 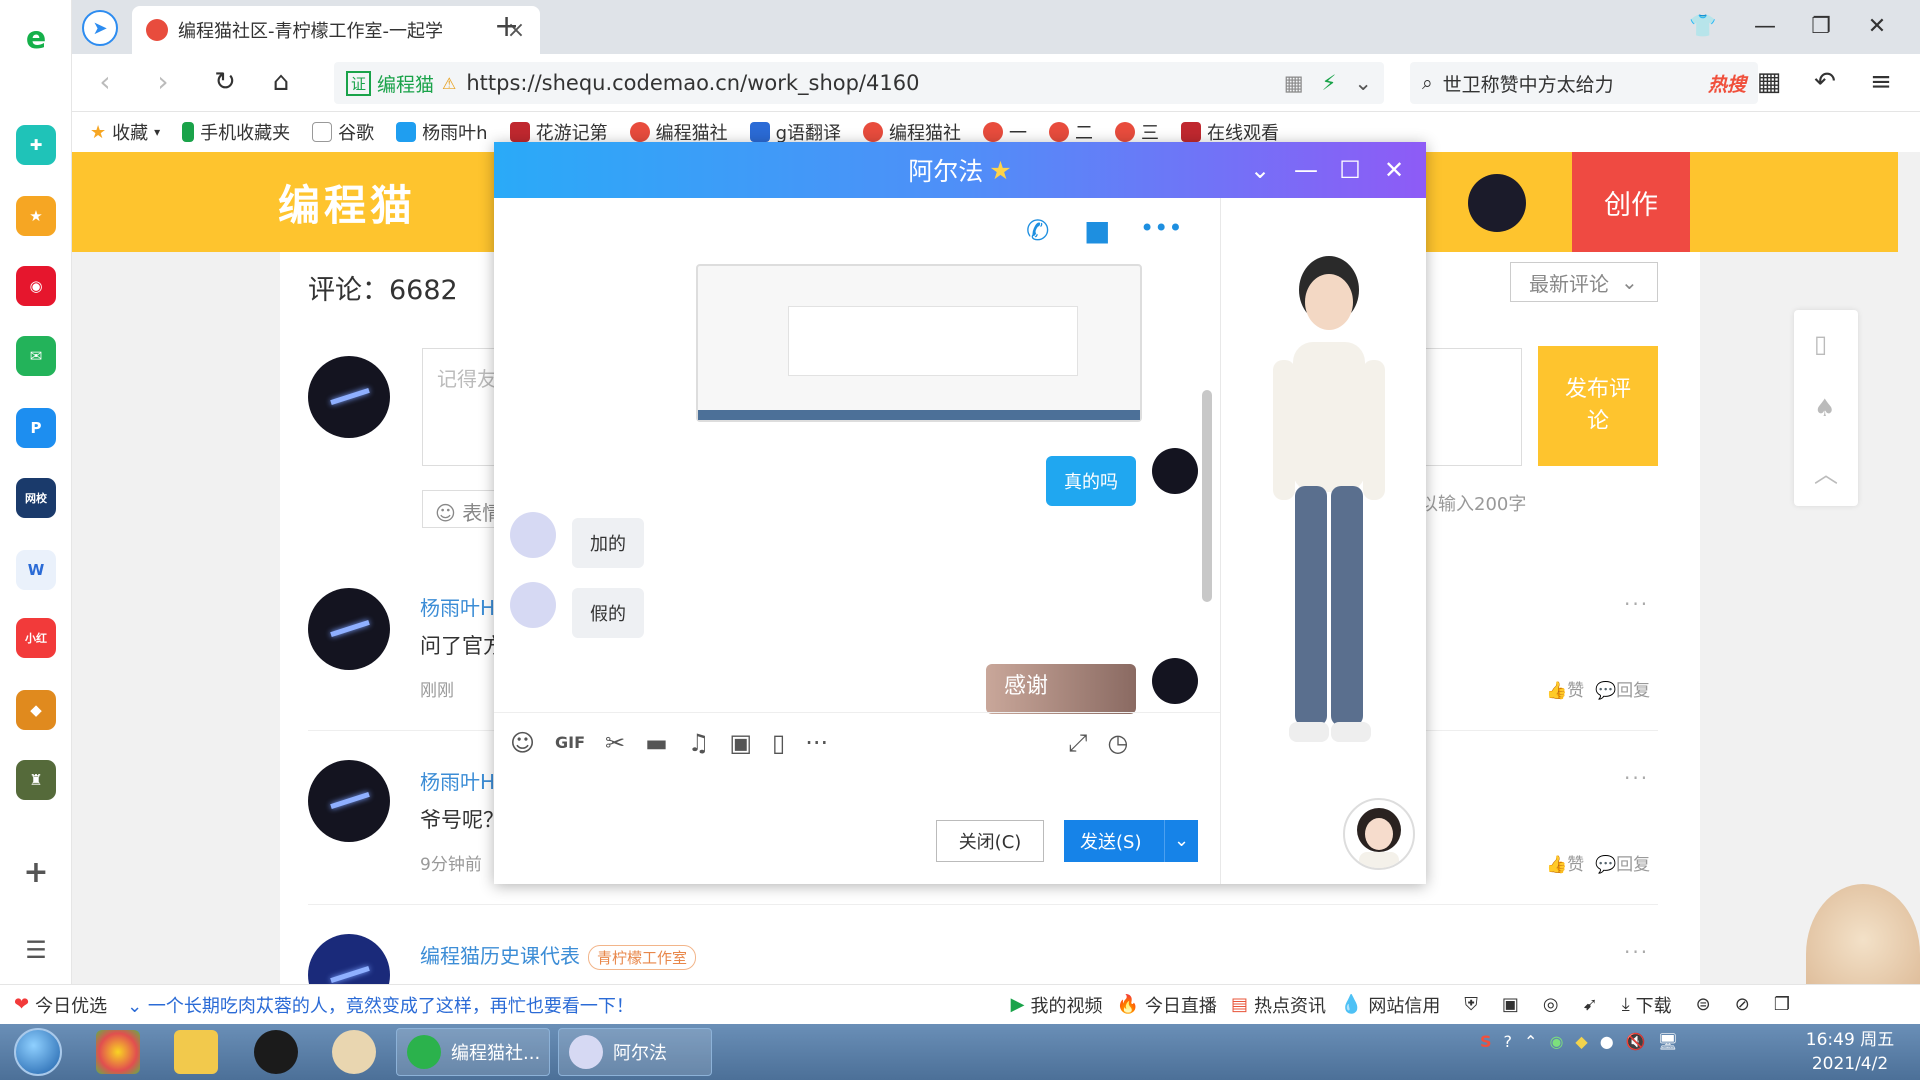 What do you see at coordinates (36, 38) in the screenshot?
I see `browser-e-icon: e` at bounding box center [36, 38].